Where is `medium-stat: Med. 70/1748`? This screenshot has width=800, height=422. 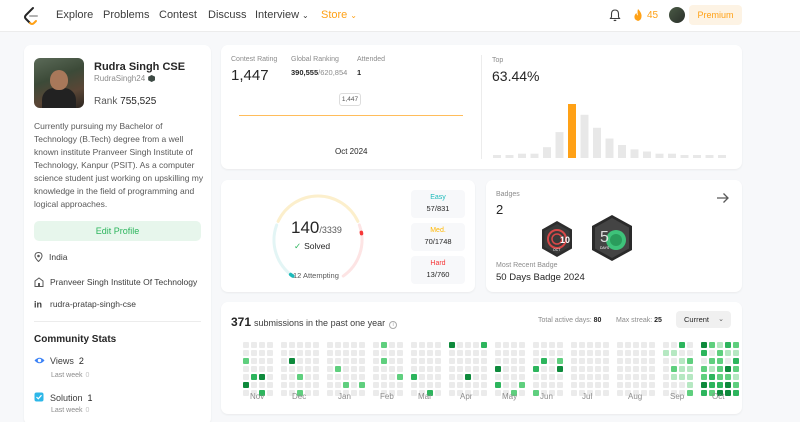 medium-stat: Med. 70/1748 is located at coordinates (438, 237).